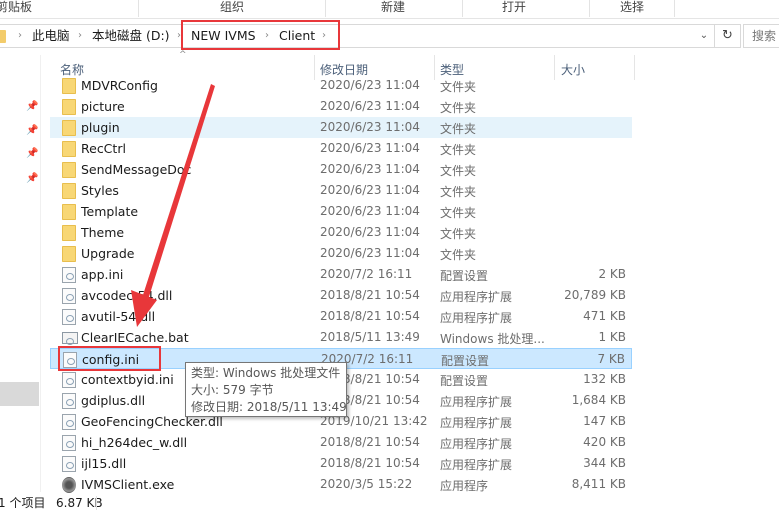 This screenshot has height=510, width=779. Describe the element at coordinates (51, 36) in the screenshot. I see `breadcrumb-this-pc: 此电脑` at that location.